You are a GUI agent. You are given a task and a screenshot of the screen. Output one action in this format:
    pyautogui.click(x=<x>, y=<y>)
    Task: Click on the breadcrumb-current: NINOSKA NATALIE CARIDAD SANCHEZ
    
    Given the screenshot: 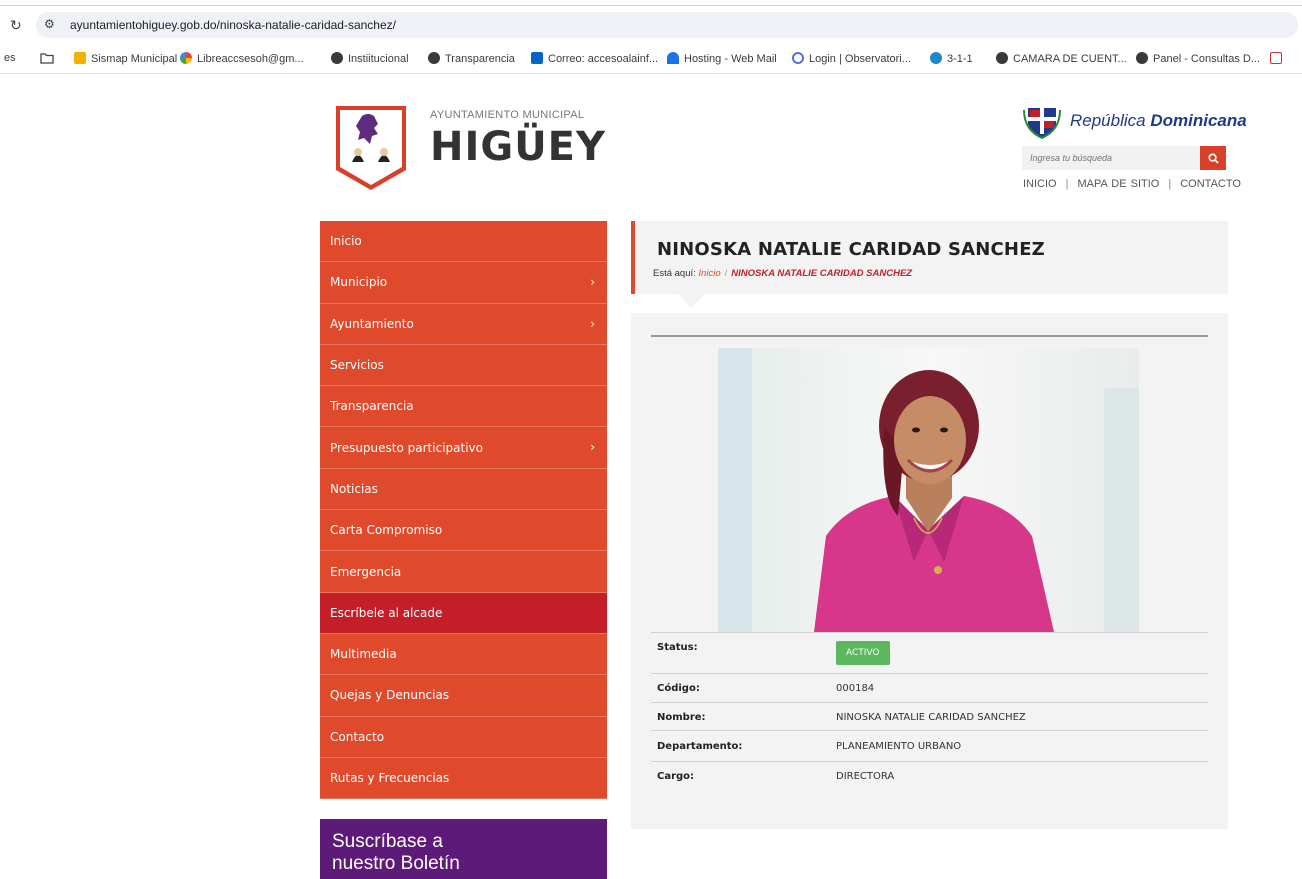 What is the action you would take?
    pyautogui.click(x=822, y=273)
    